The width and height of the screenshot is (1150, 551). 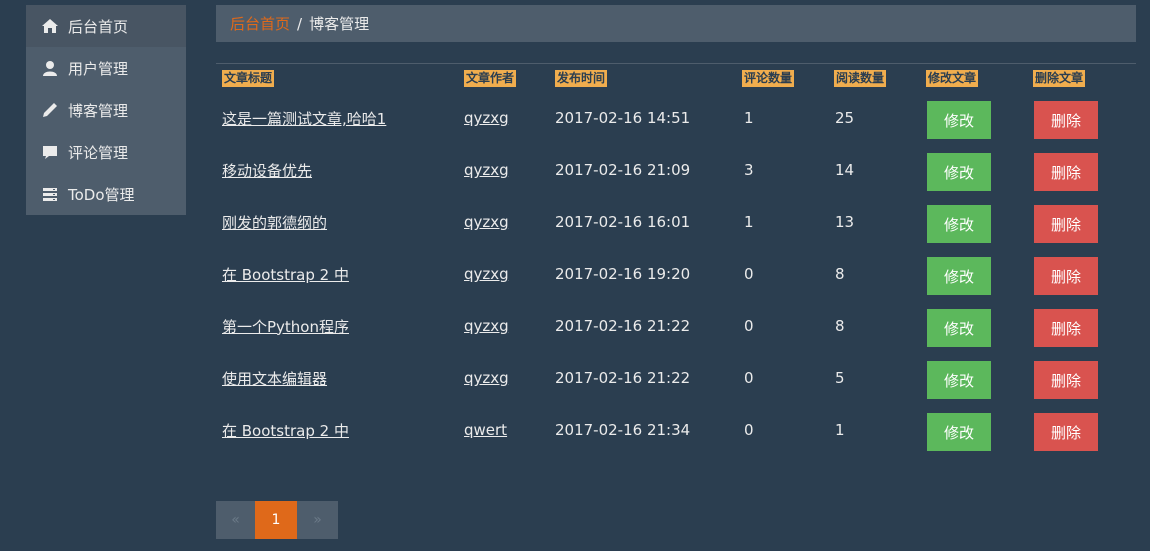 I want to click on read-count: 13, so click(x=845, y=222).